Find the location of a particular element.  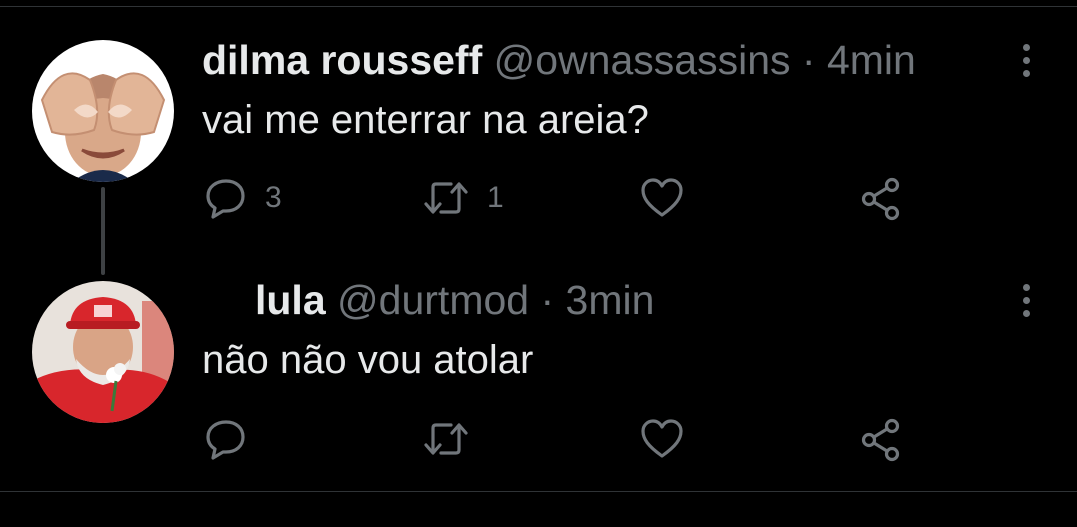

retweet-count: 1 is located at coordinates (495, 197).